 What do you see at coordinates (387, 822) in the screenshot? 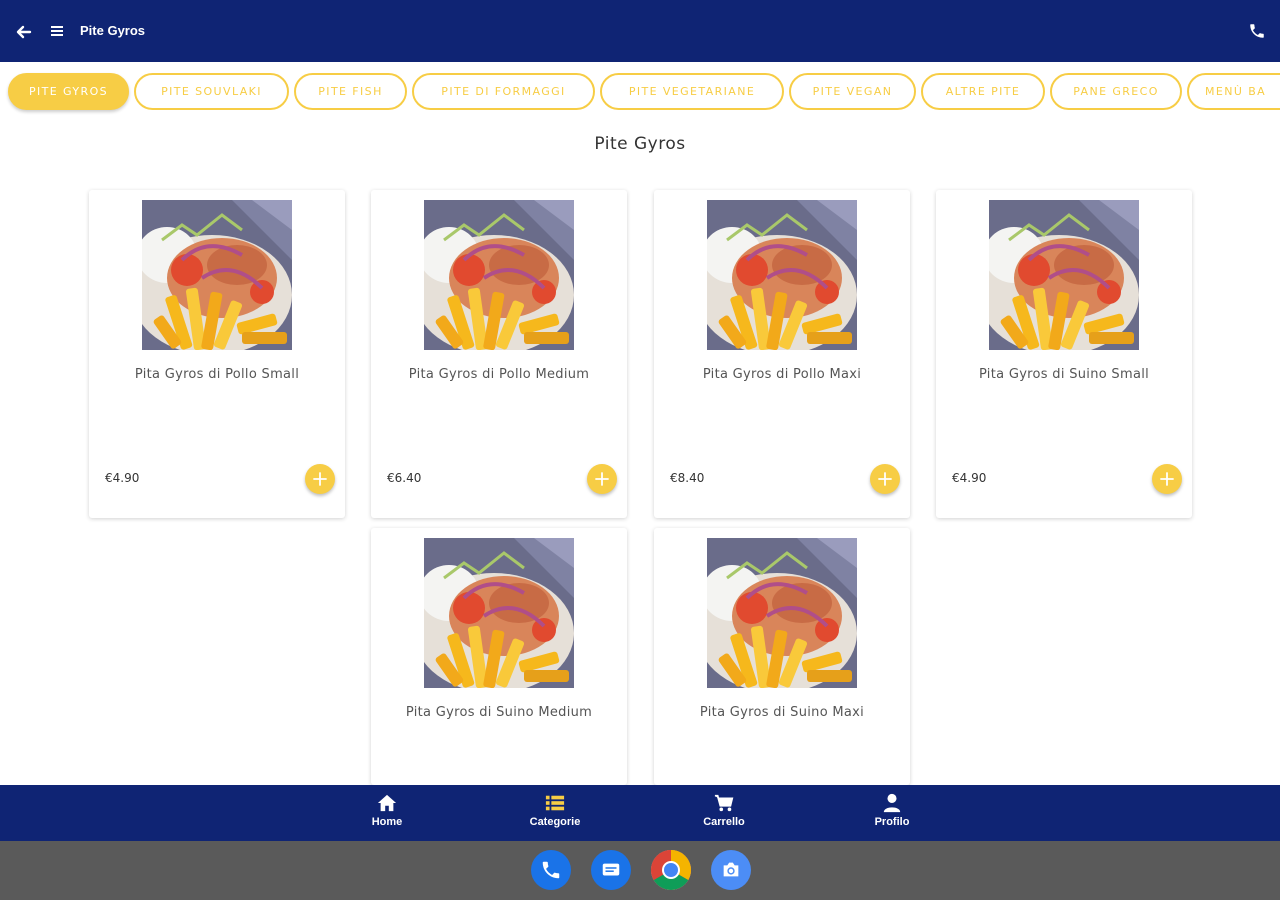
I see `nav-label: Home` at bounding box center [387, 822].